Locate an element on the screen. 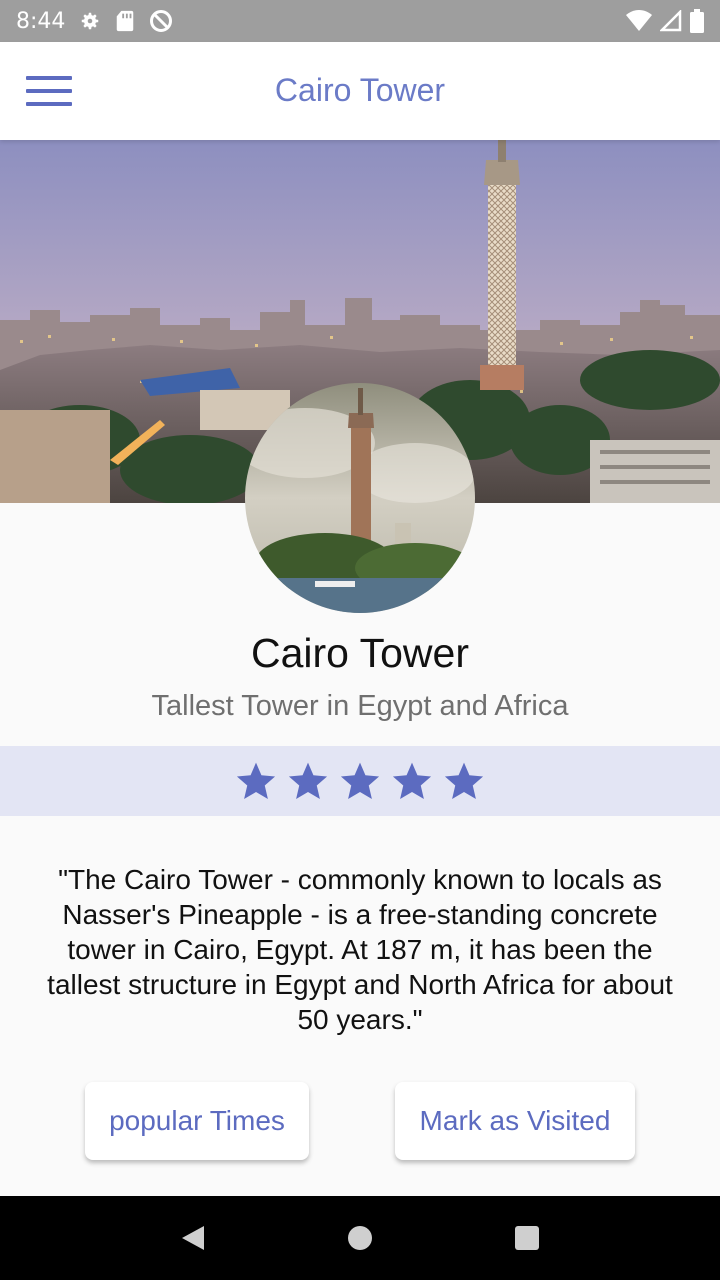 The height and width of the screenshot is (1280, 720). status-time: 8:44 is located at coordinates (41, 21).